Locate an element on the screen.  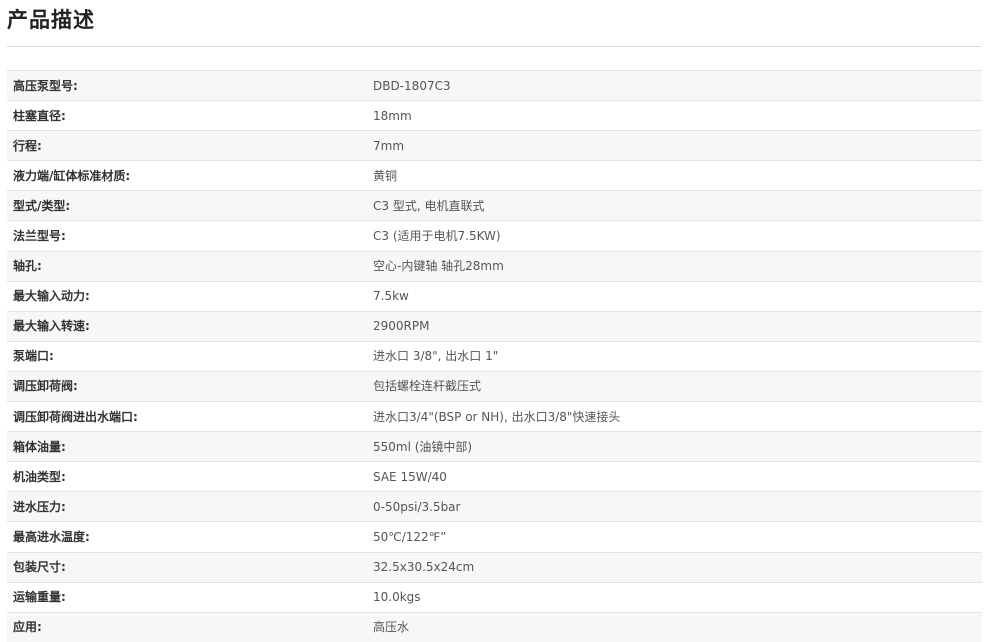
table-row: 型式/类型: C3 型式, 电机直联式 is located at coordinates (494, 205).